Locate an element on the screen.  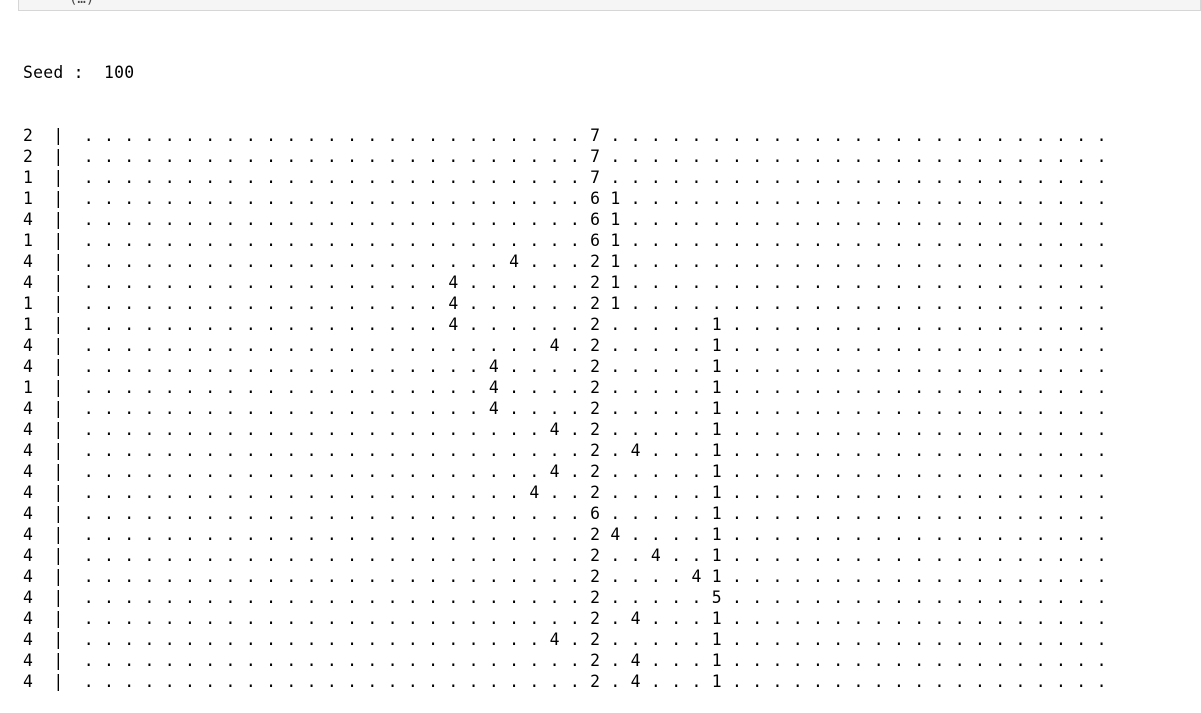
previous-cell-output-strip: (…) is located at coordinates (609, 5).